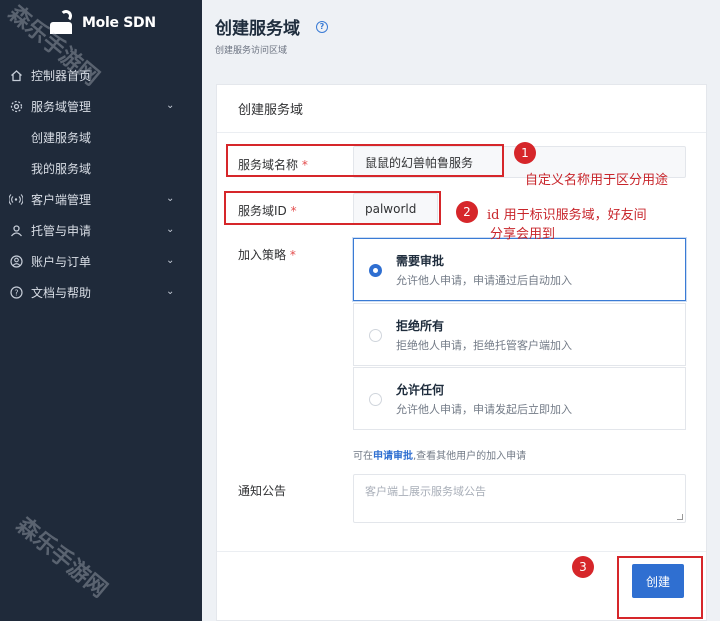  I want to click on sidebar-item-client-management: 客户端管理 ⌄, so click(101, 199).